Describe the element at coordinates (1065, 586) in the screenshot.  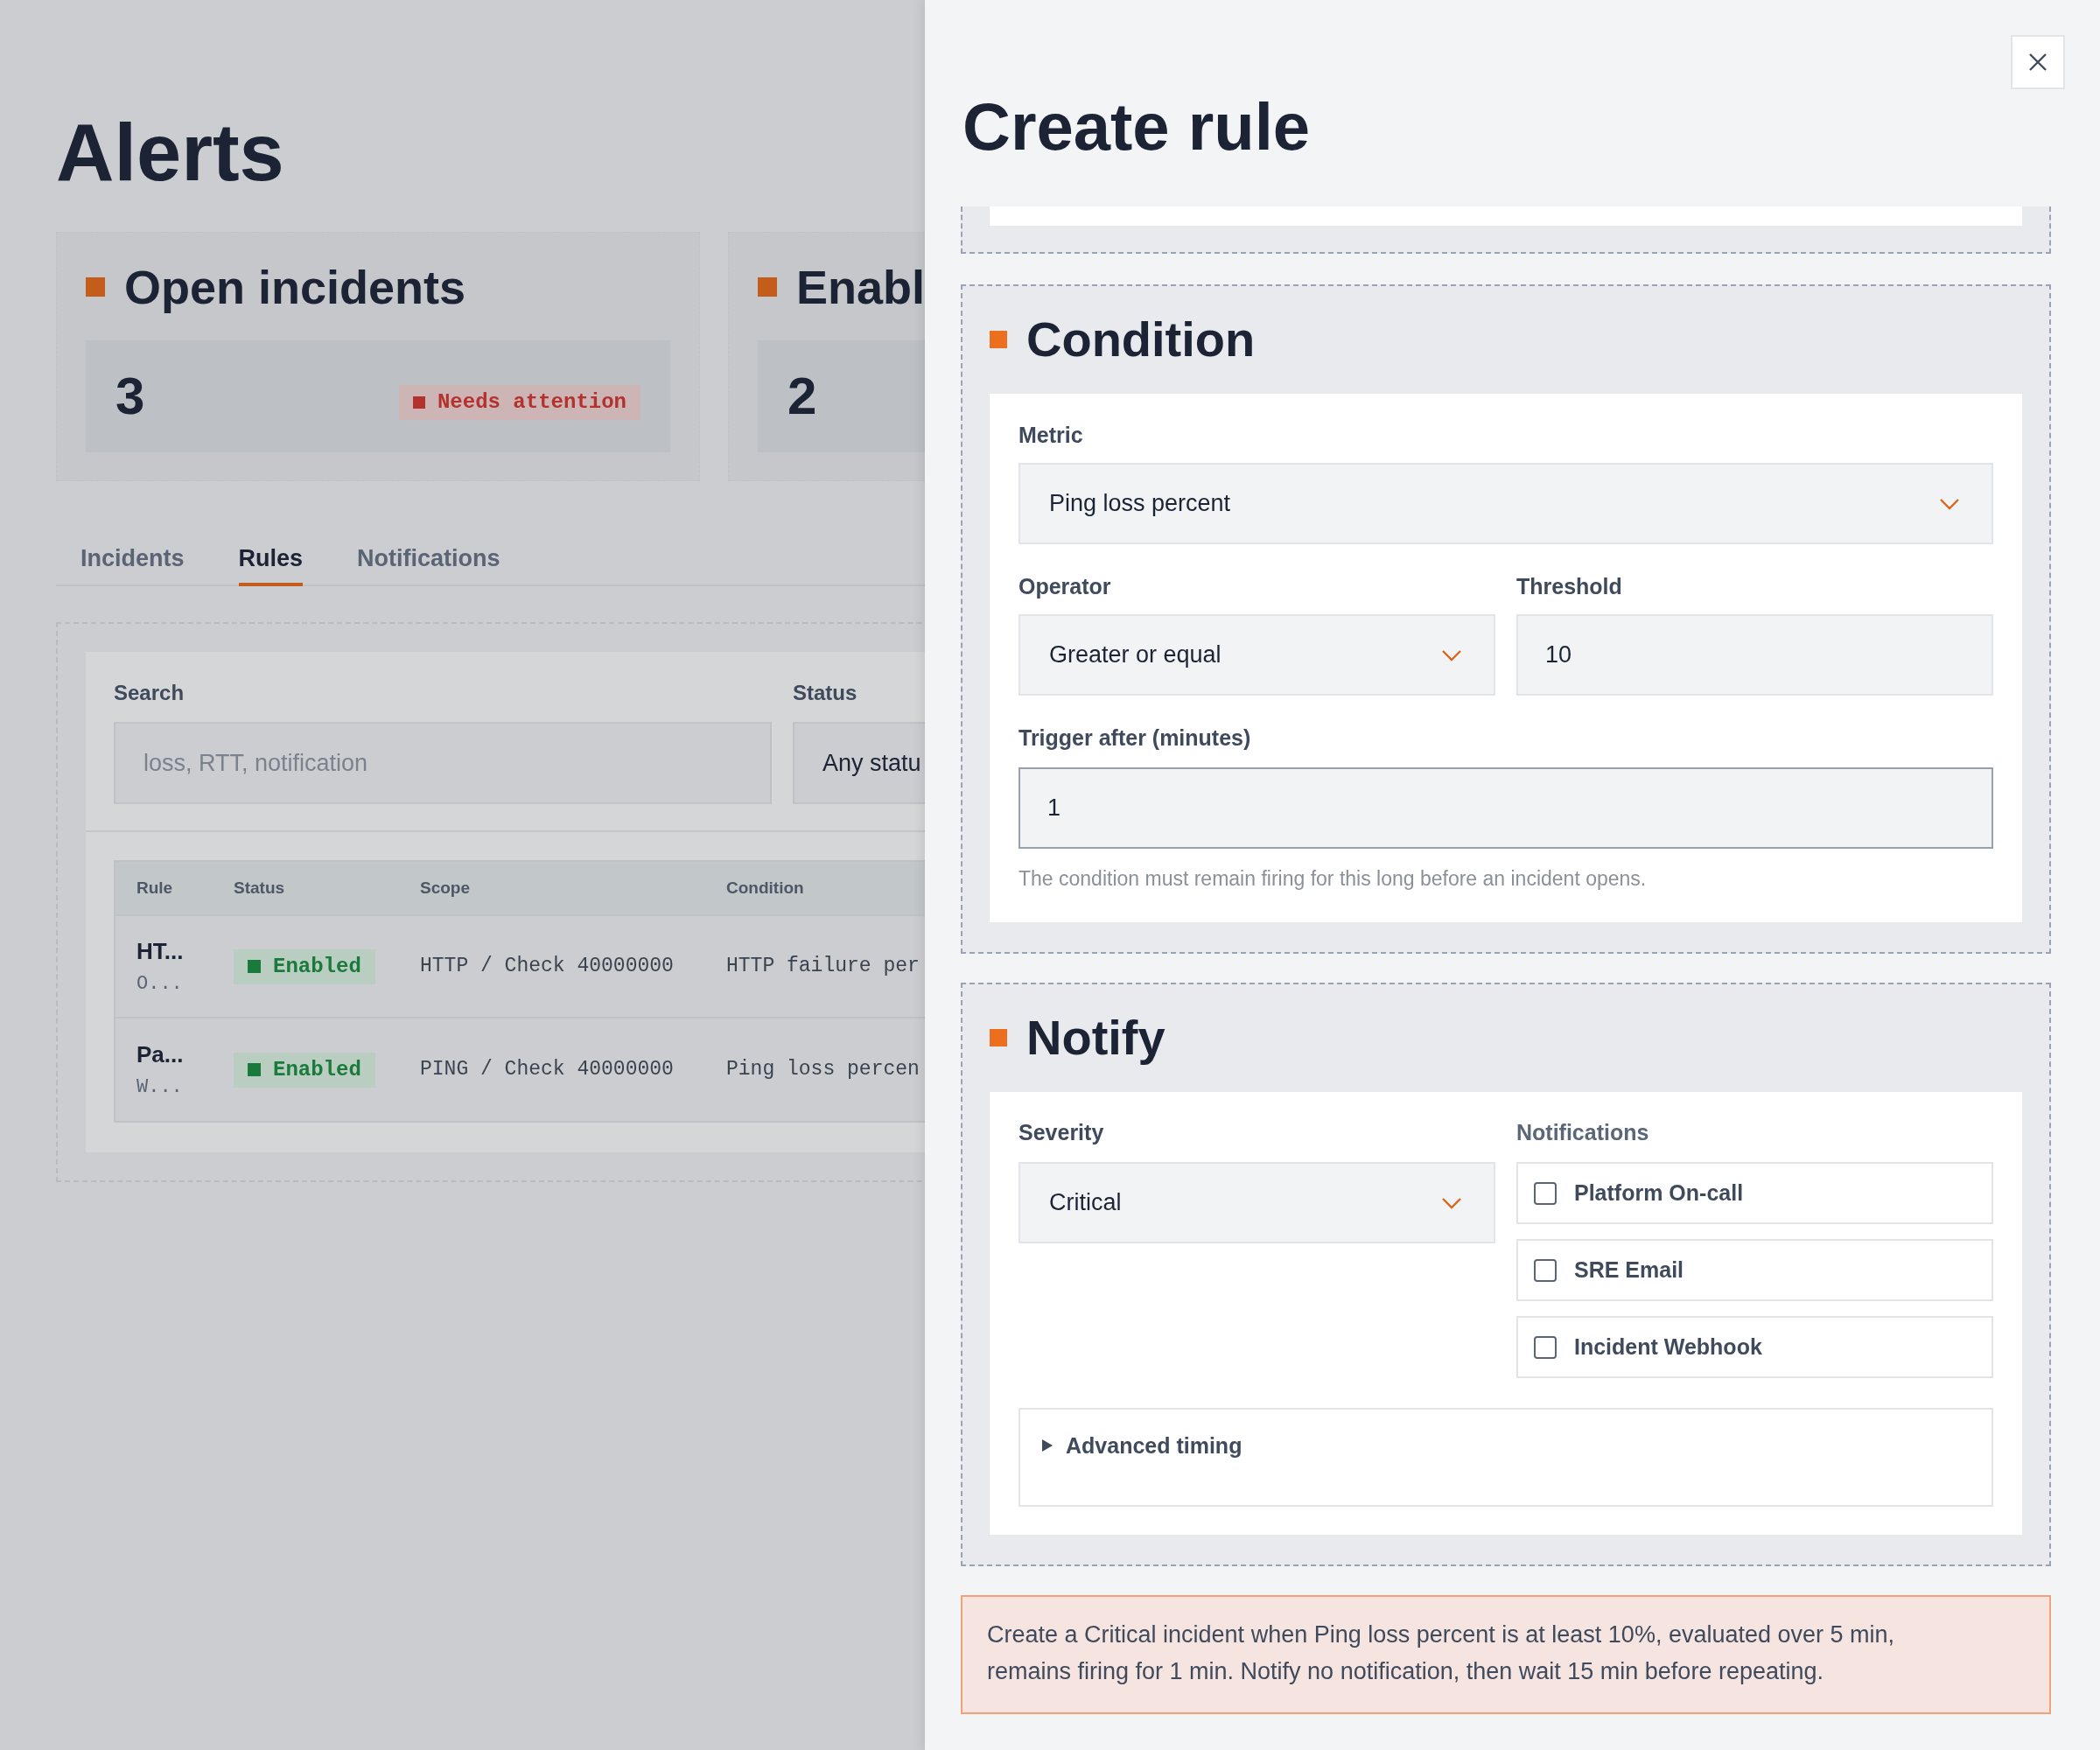
I see `field-label: Operator` at that location.